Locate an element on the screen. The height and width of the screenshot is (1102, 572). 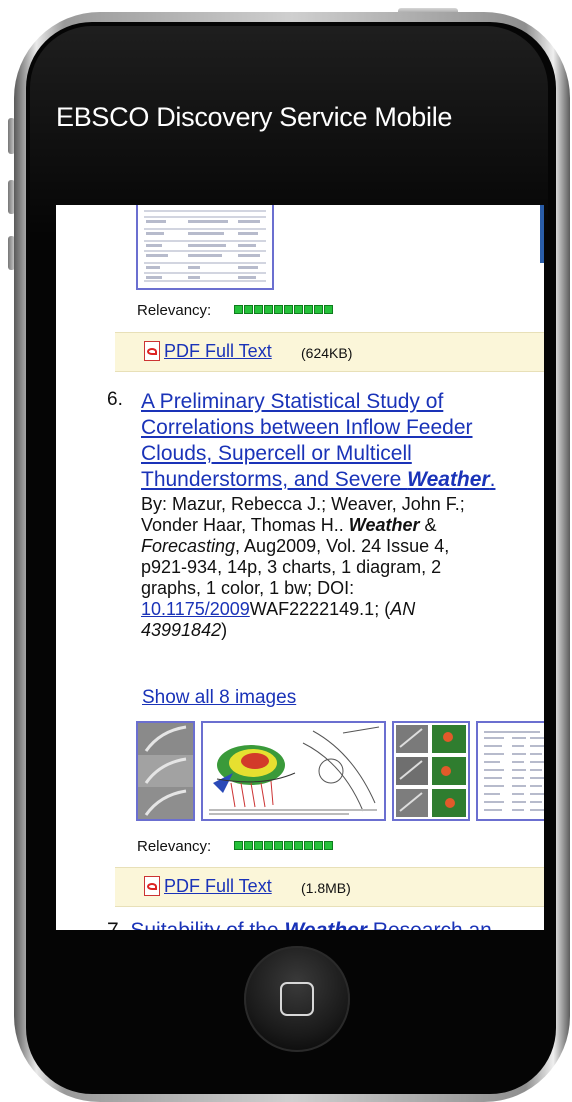
citation-line: Vonder Haar, Thomas H.. Weather & is located at coordinates (342, 525).